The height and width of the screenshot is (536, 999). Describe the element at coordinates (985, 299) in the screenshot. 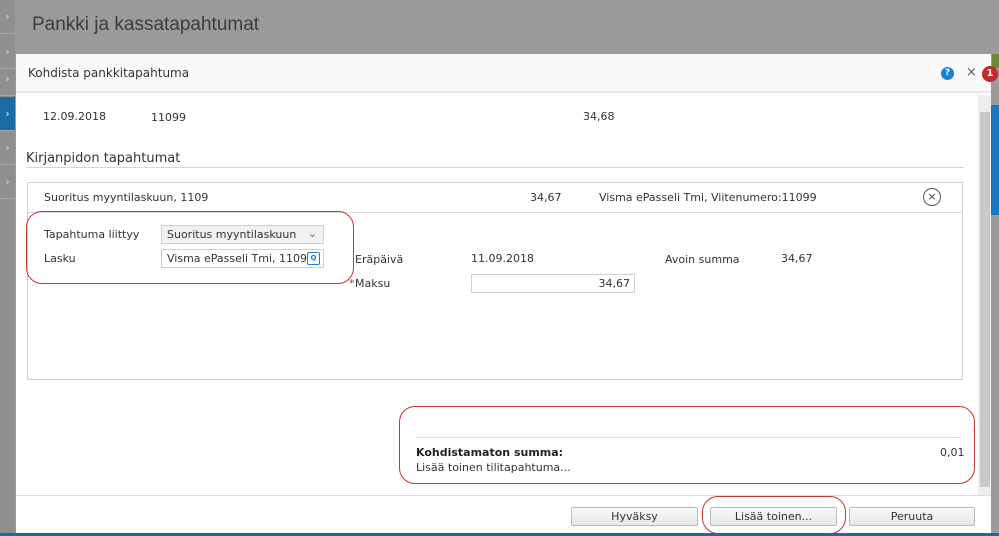

I see `scrollbar-thumb` at that location.